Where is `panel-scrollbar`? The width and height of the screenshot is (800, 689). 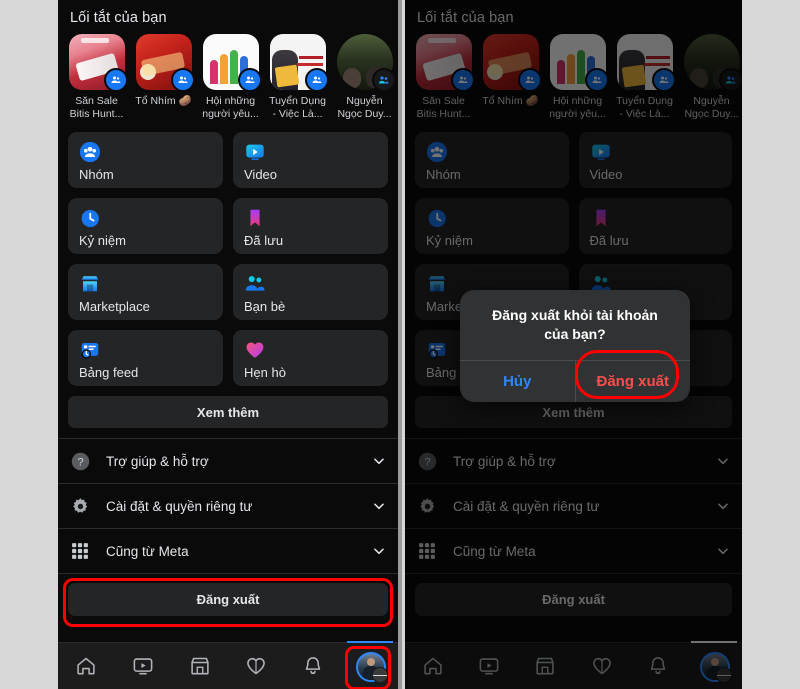
panel-scrollbar is located at coordinates (400, 344).